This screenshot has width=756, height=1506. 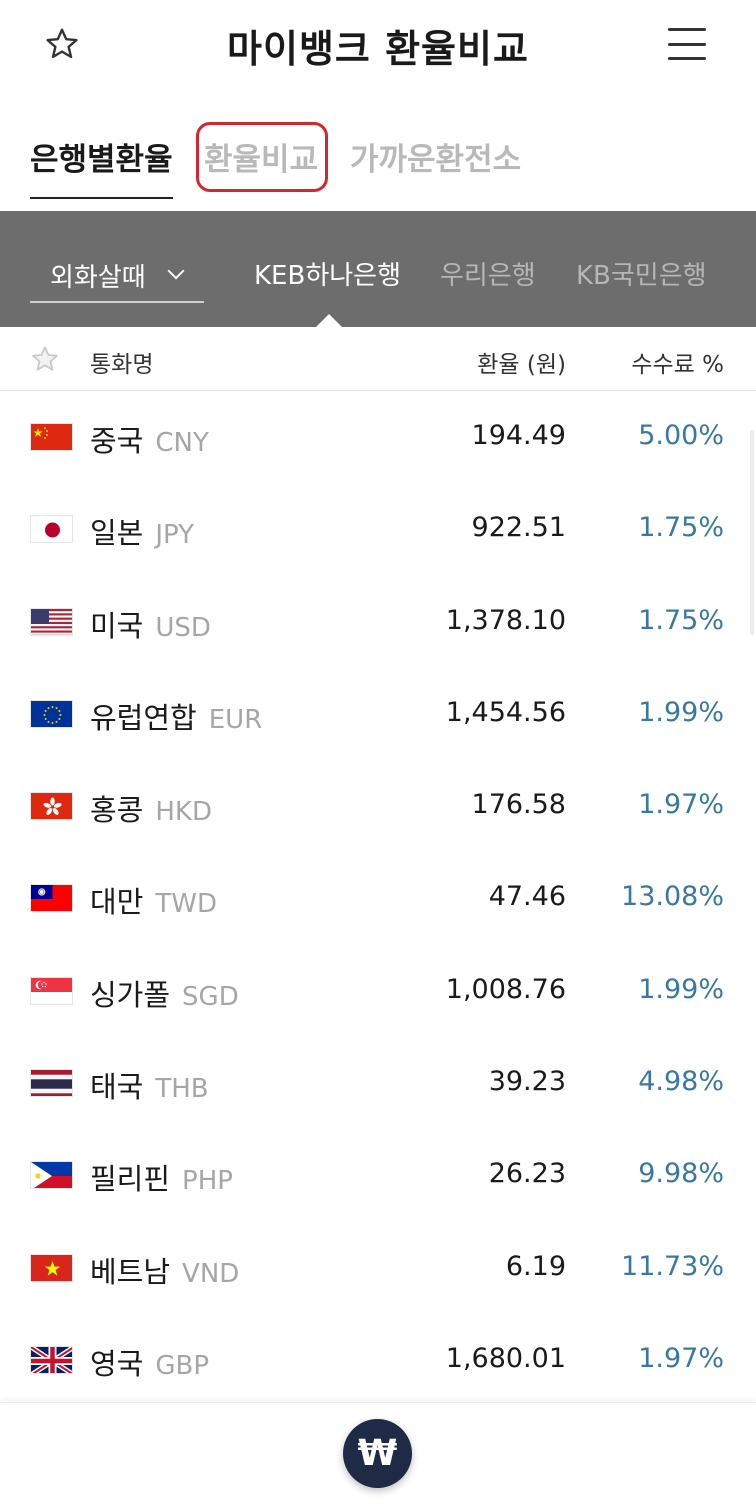 I want to click on table-row: 싱가폴 SGD 1,008.76 1.99%, so click(x=378, y=992).